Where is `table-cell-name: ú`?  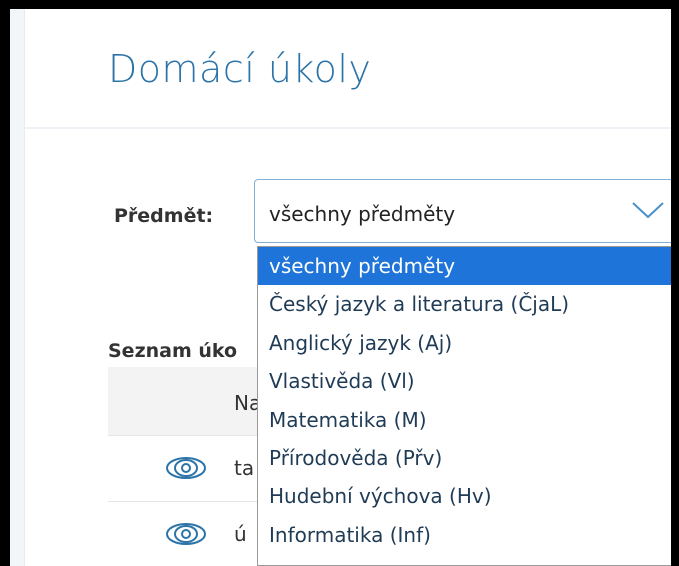
table-cell-name: ú is located at coordinates (240, 534).